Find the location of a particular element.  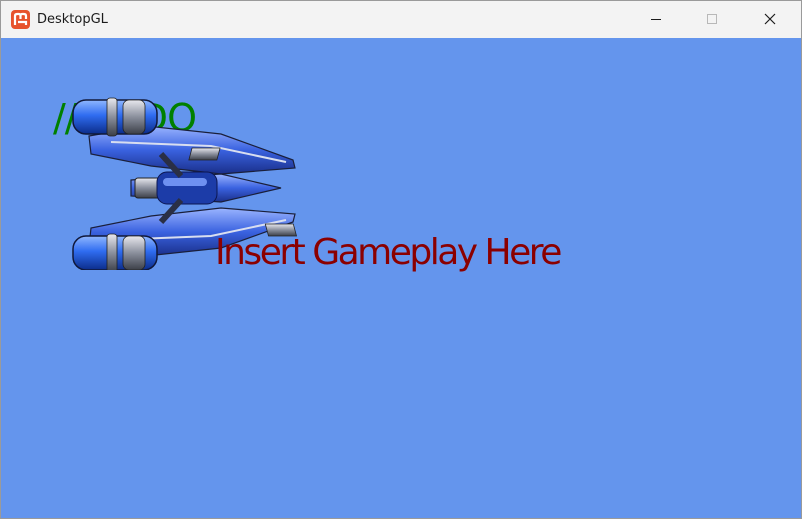

minimize-button is located at coordinates (656, 19).